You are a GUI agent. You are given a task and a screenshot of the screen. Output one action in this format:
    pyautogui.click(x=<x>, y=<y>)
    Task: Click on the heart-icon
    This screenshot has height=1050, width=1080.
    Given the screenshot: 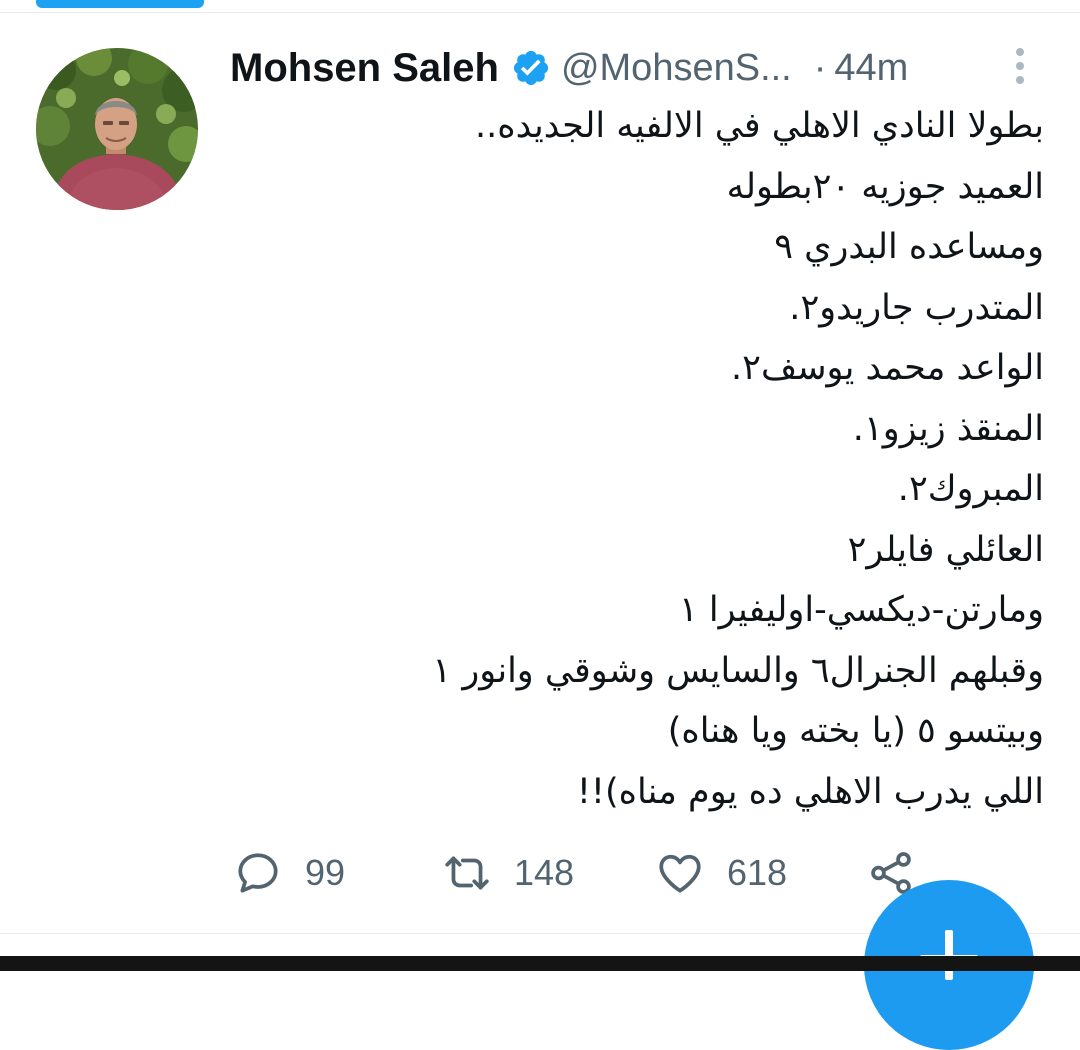 What is the action you would take?
    pyautogui.click(x=680, y=873)
    